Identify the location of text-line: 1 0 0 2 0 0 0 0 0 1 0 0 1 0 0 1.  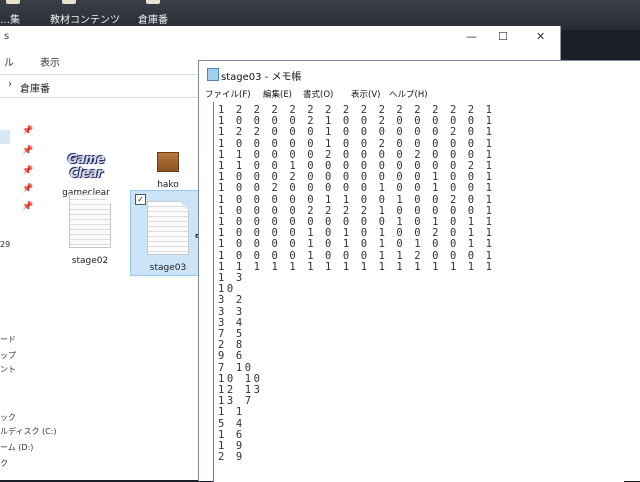
(356, 188).